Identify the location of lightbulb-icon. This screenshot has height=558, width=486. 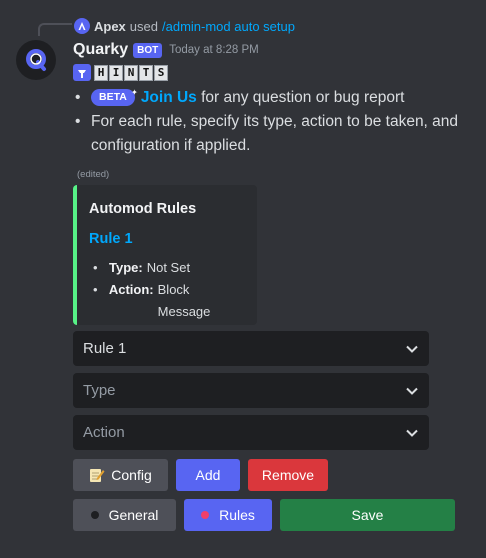
(82, 72).